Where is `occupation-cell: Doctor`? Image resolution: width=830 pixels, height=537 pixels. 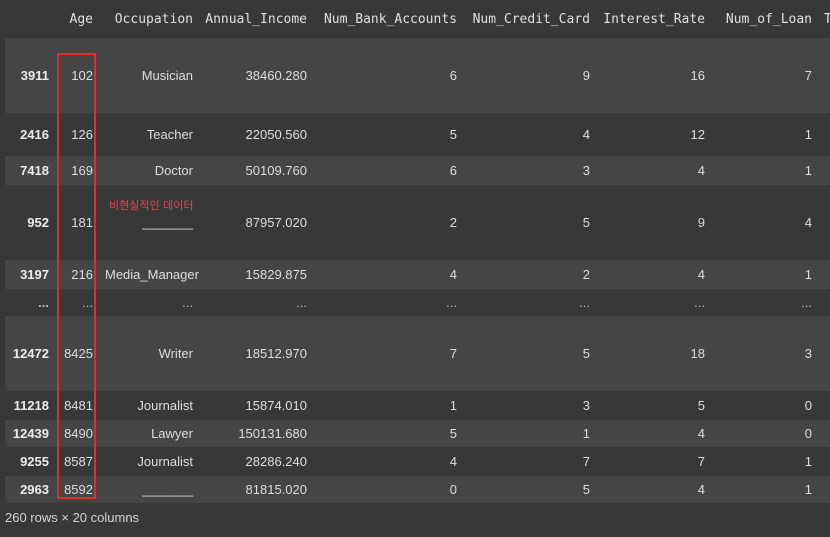 occupation-cell: Doctor is located at coordinates (149, 170).